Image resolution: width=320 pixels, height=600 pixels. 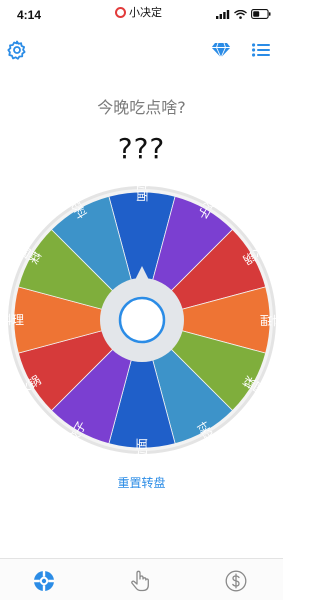 I want to click on status-time: 4:14, so click(x=29, y=15).